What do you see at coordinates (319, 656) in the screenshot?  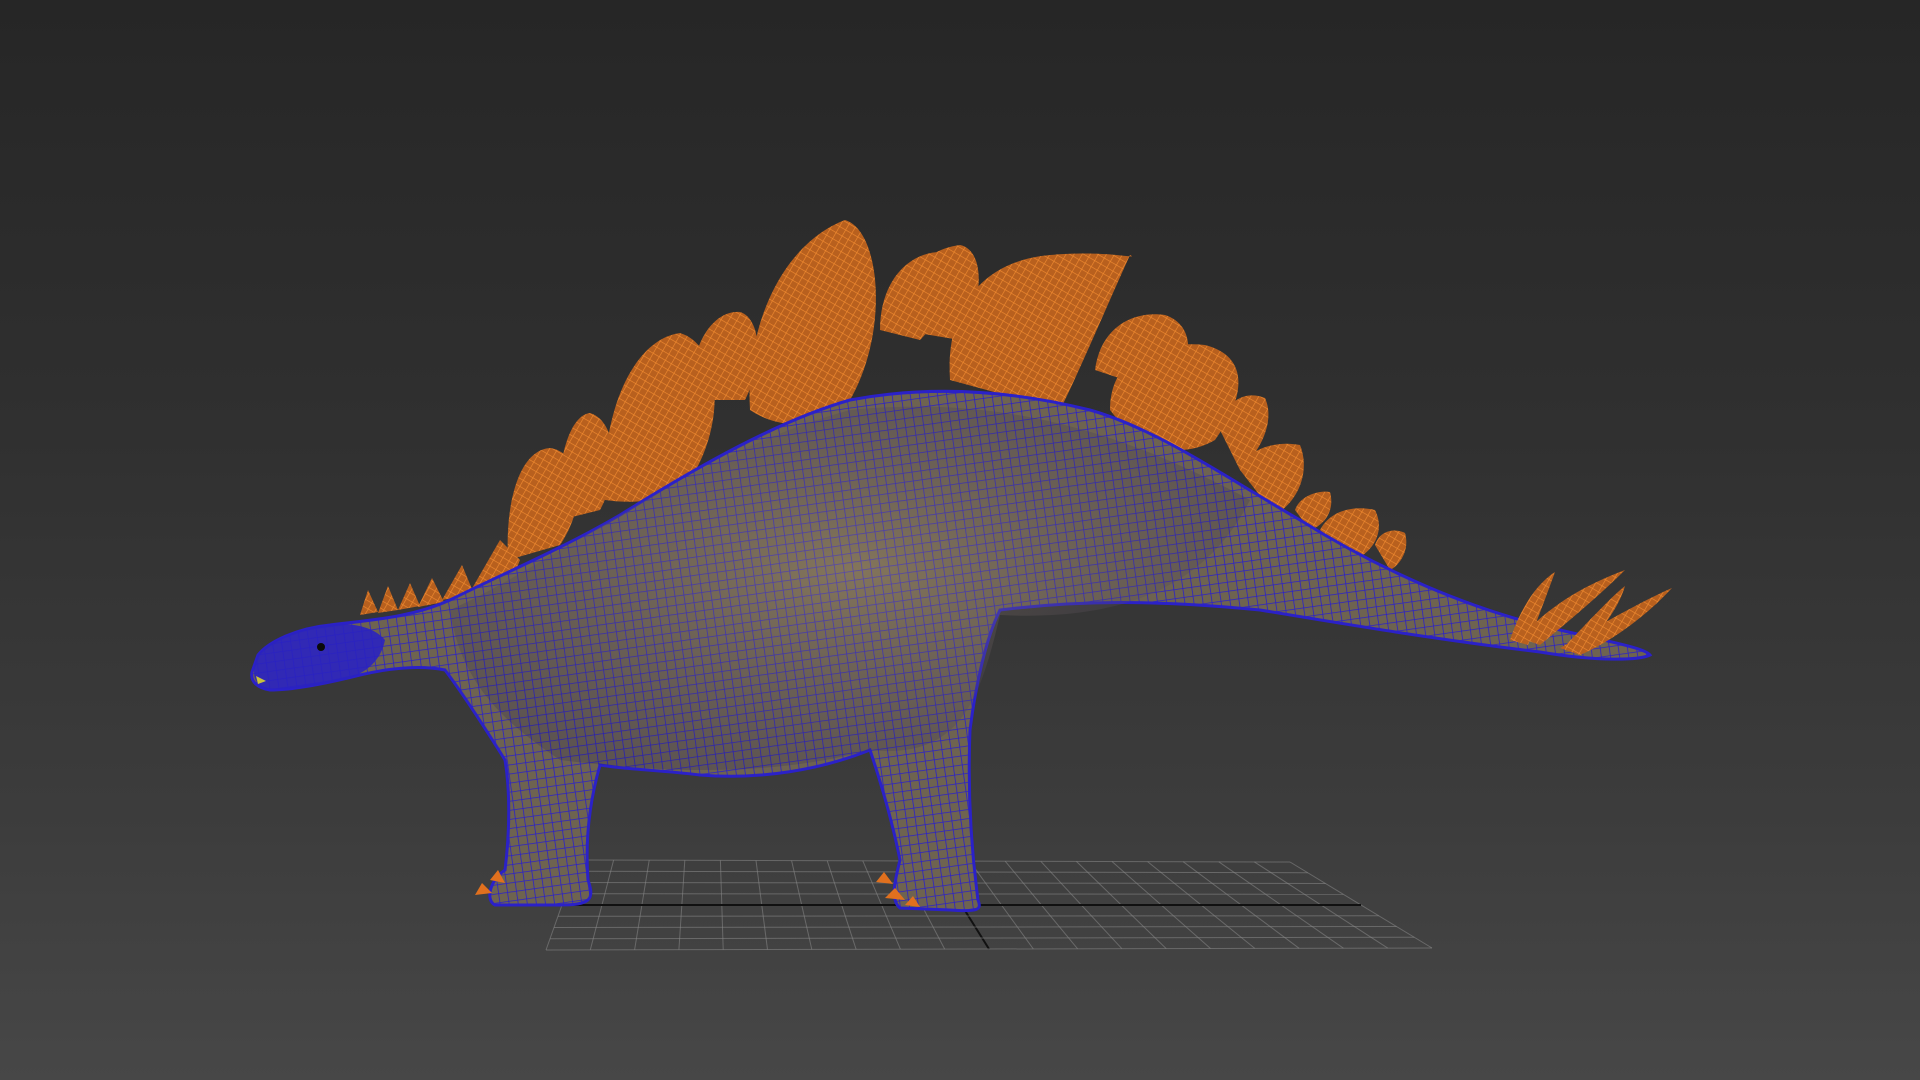 I see `head` at bounding box center [319, 656].